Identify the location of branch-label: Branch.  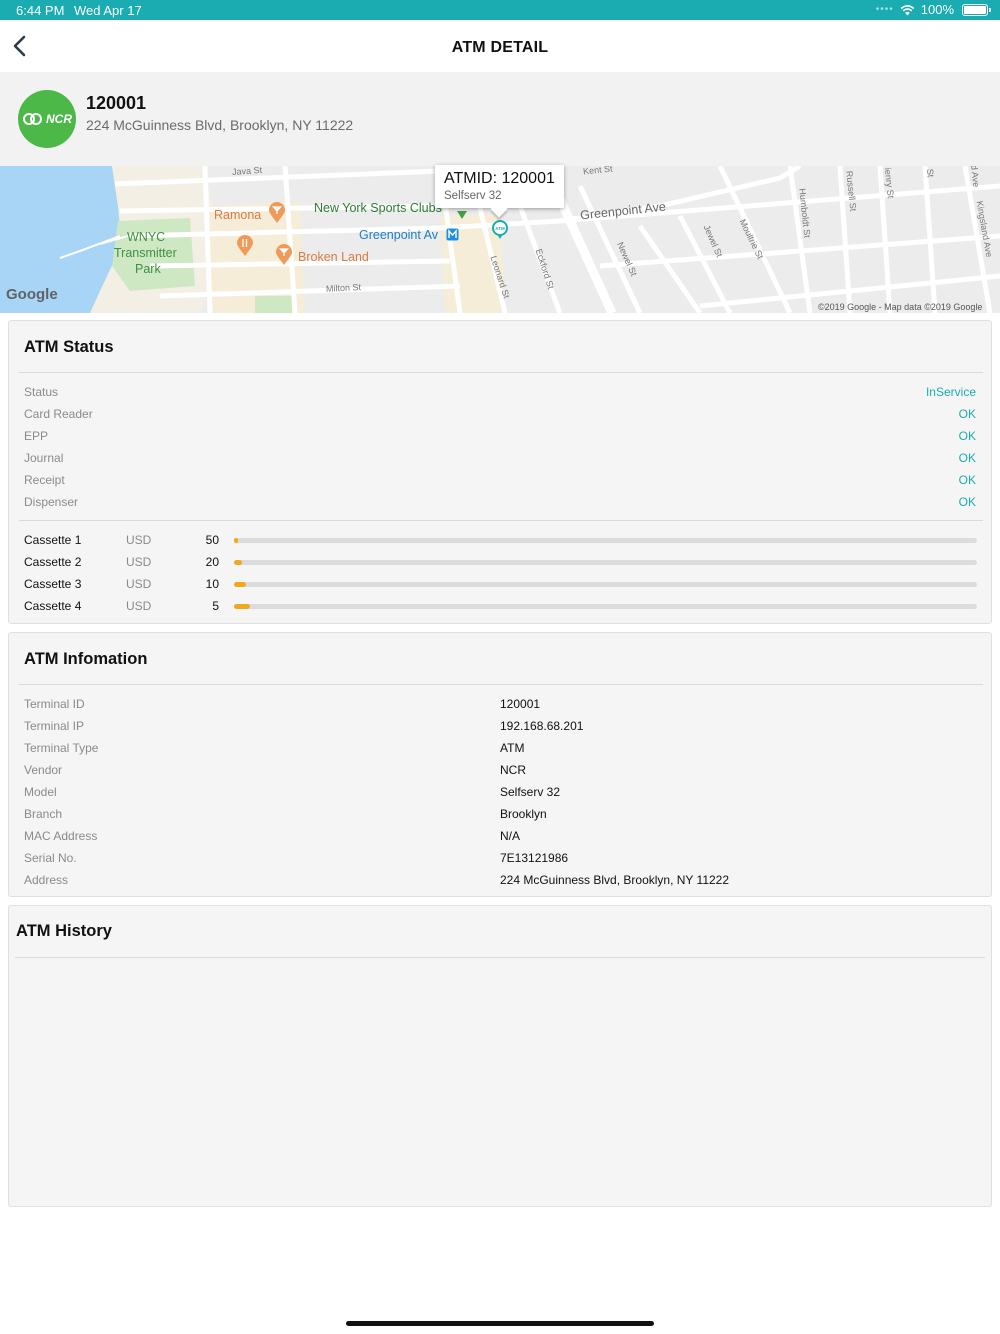
(43, 814).